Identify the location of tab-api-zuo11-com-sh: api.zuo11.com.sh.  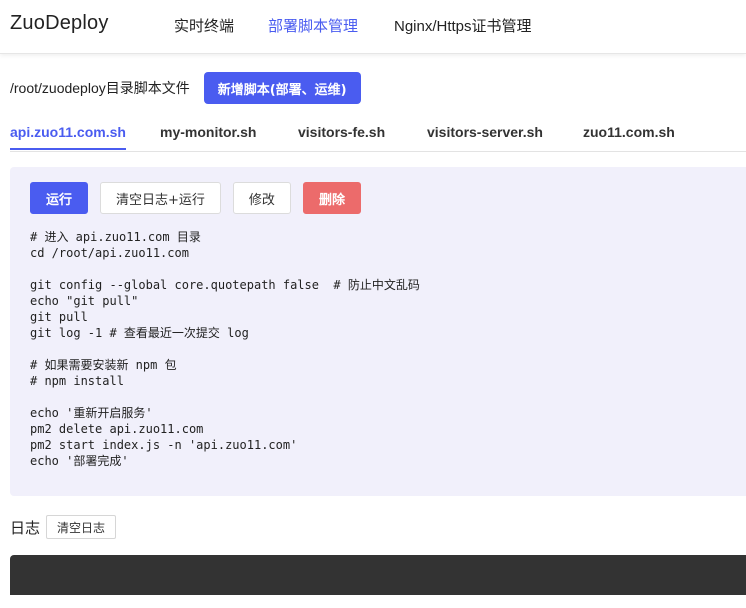
(68, 137).